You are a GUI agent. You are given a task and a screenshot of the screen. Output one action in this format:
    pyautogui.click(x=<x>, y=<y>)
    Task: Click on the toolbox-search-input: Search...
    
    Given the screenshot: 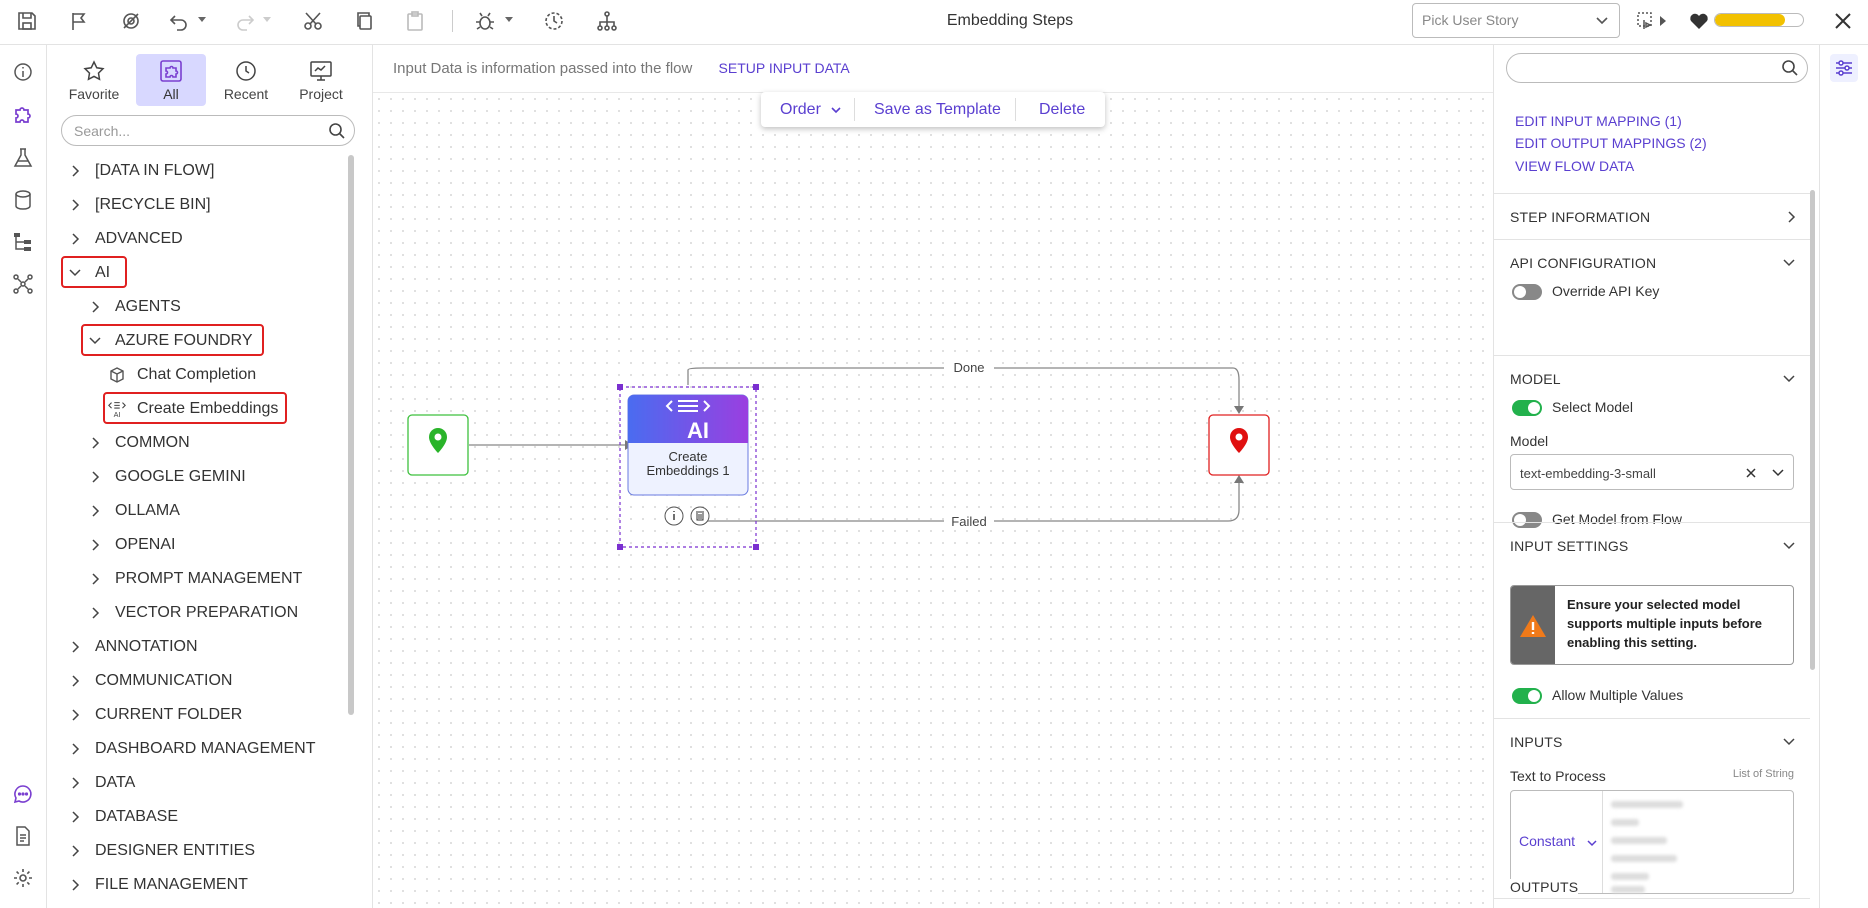 What is the action you would take?
    pyautogui.click(x=208, y=130)
    